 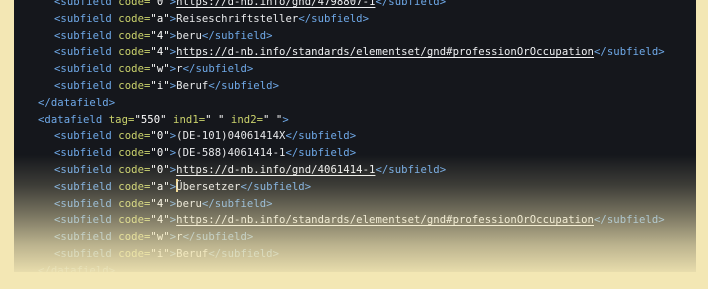 I want to click on url-text: https://d-nb.info/gnd/4061414-1, so click(x=276, y=169).